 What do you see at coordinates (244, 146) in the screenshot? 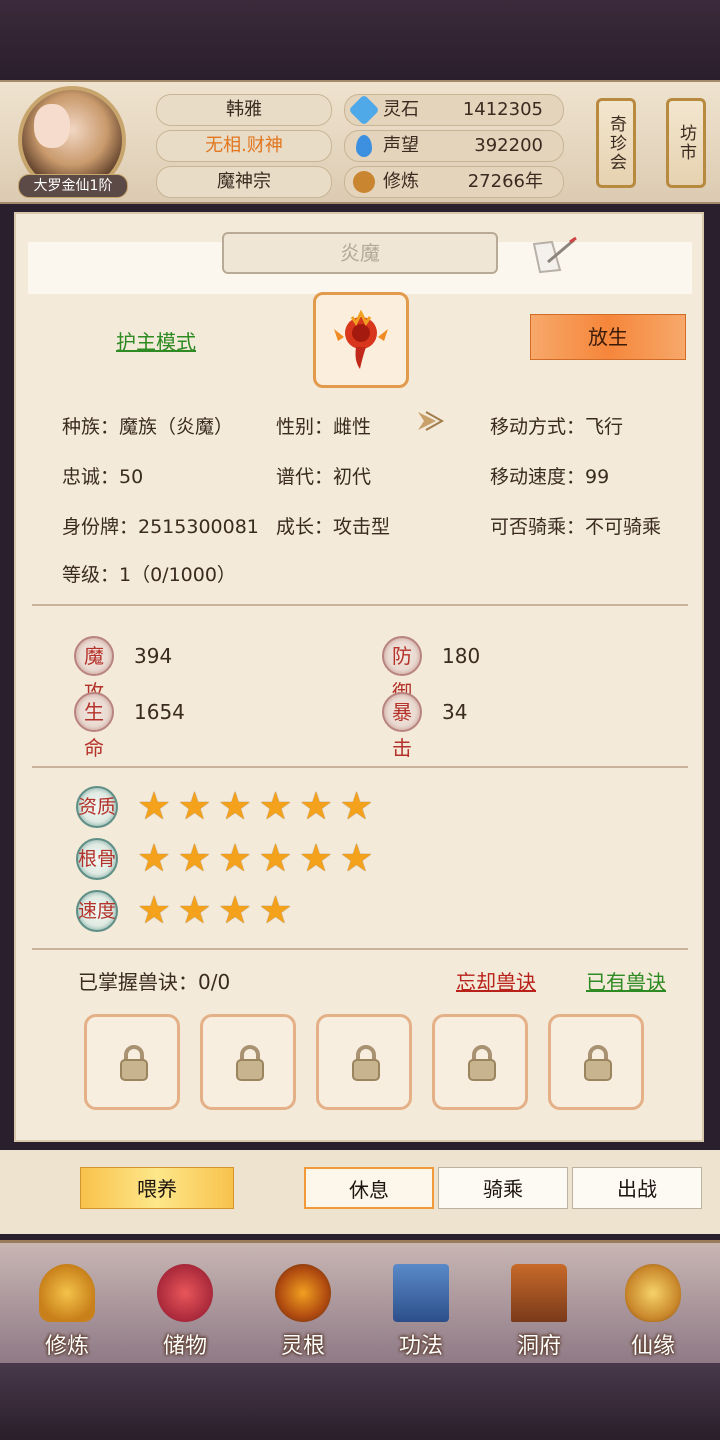
I see `player-title: 无相.财神` at bounding box center [244, 146].